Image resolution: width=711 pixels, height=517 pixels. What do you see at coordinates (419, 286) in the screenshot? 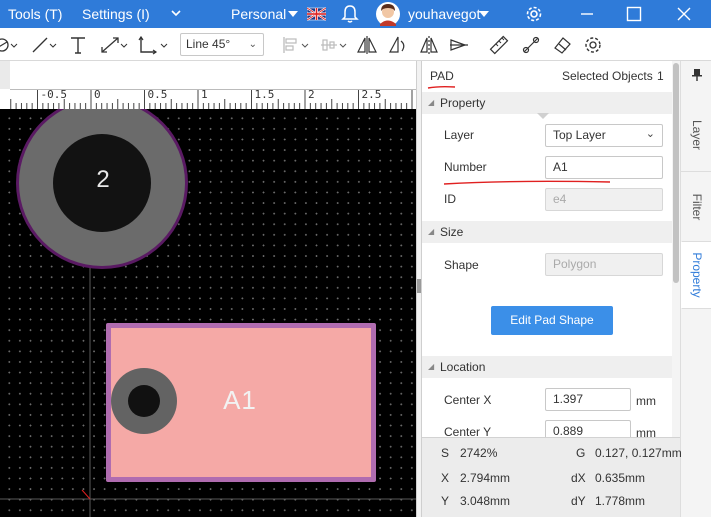
I see `splitter-grip` at bounding box center [419, 286].